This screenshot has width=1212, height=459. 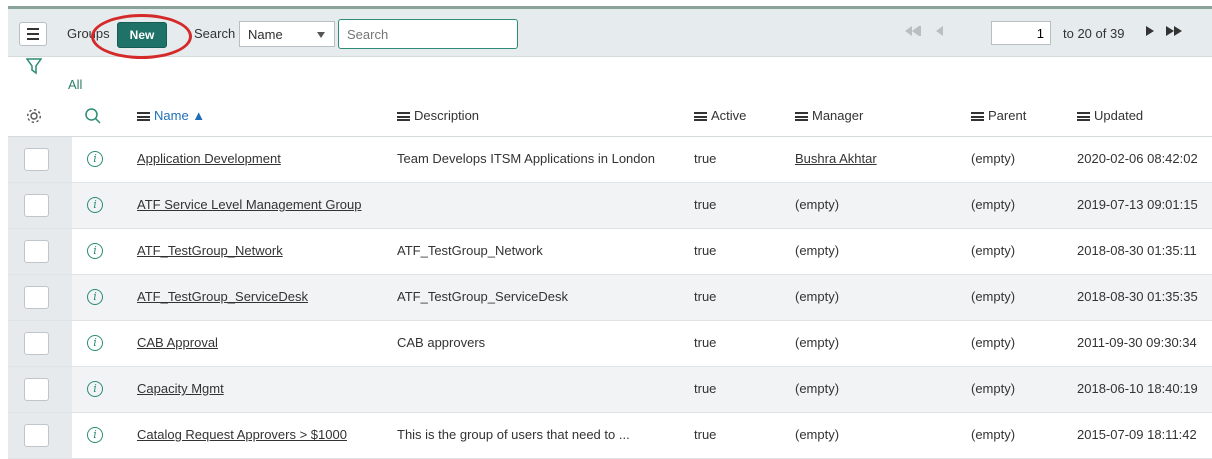 I want to click on cell-name: Capacity Mgmt, so click(x=180, y=388).